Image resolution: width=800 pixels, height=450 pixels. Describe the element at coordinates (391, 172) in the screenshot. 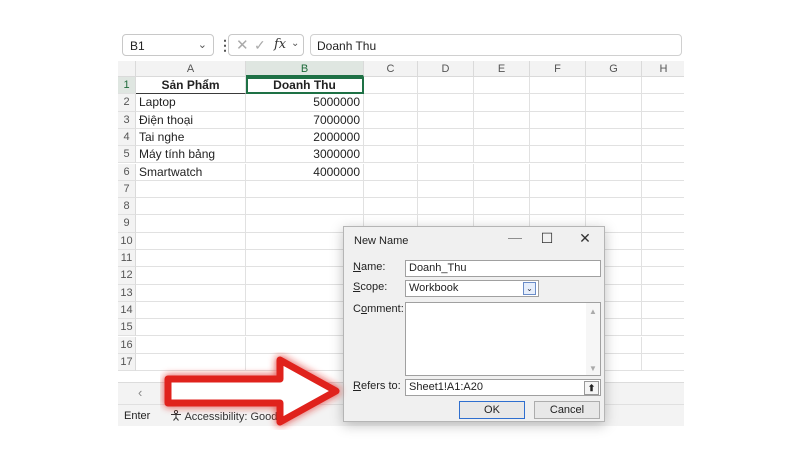

I see `cell-c6` at that location.